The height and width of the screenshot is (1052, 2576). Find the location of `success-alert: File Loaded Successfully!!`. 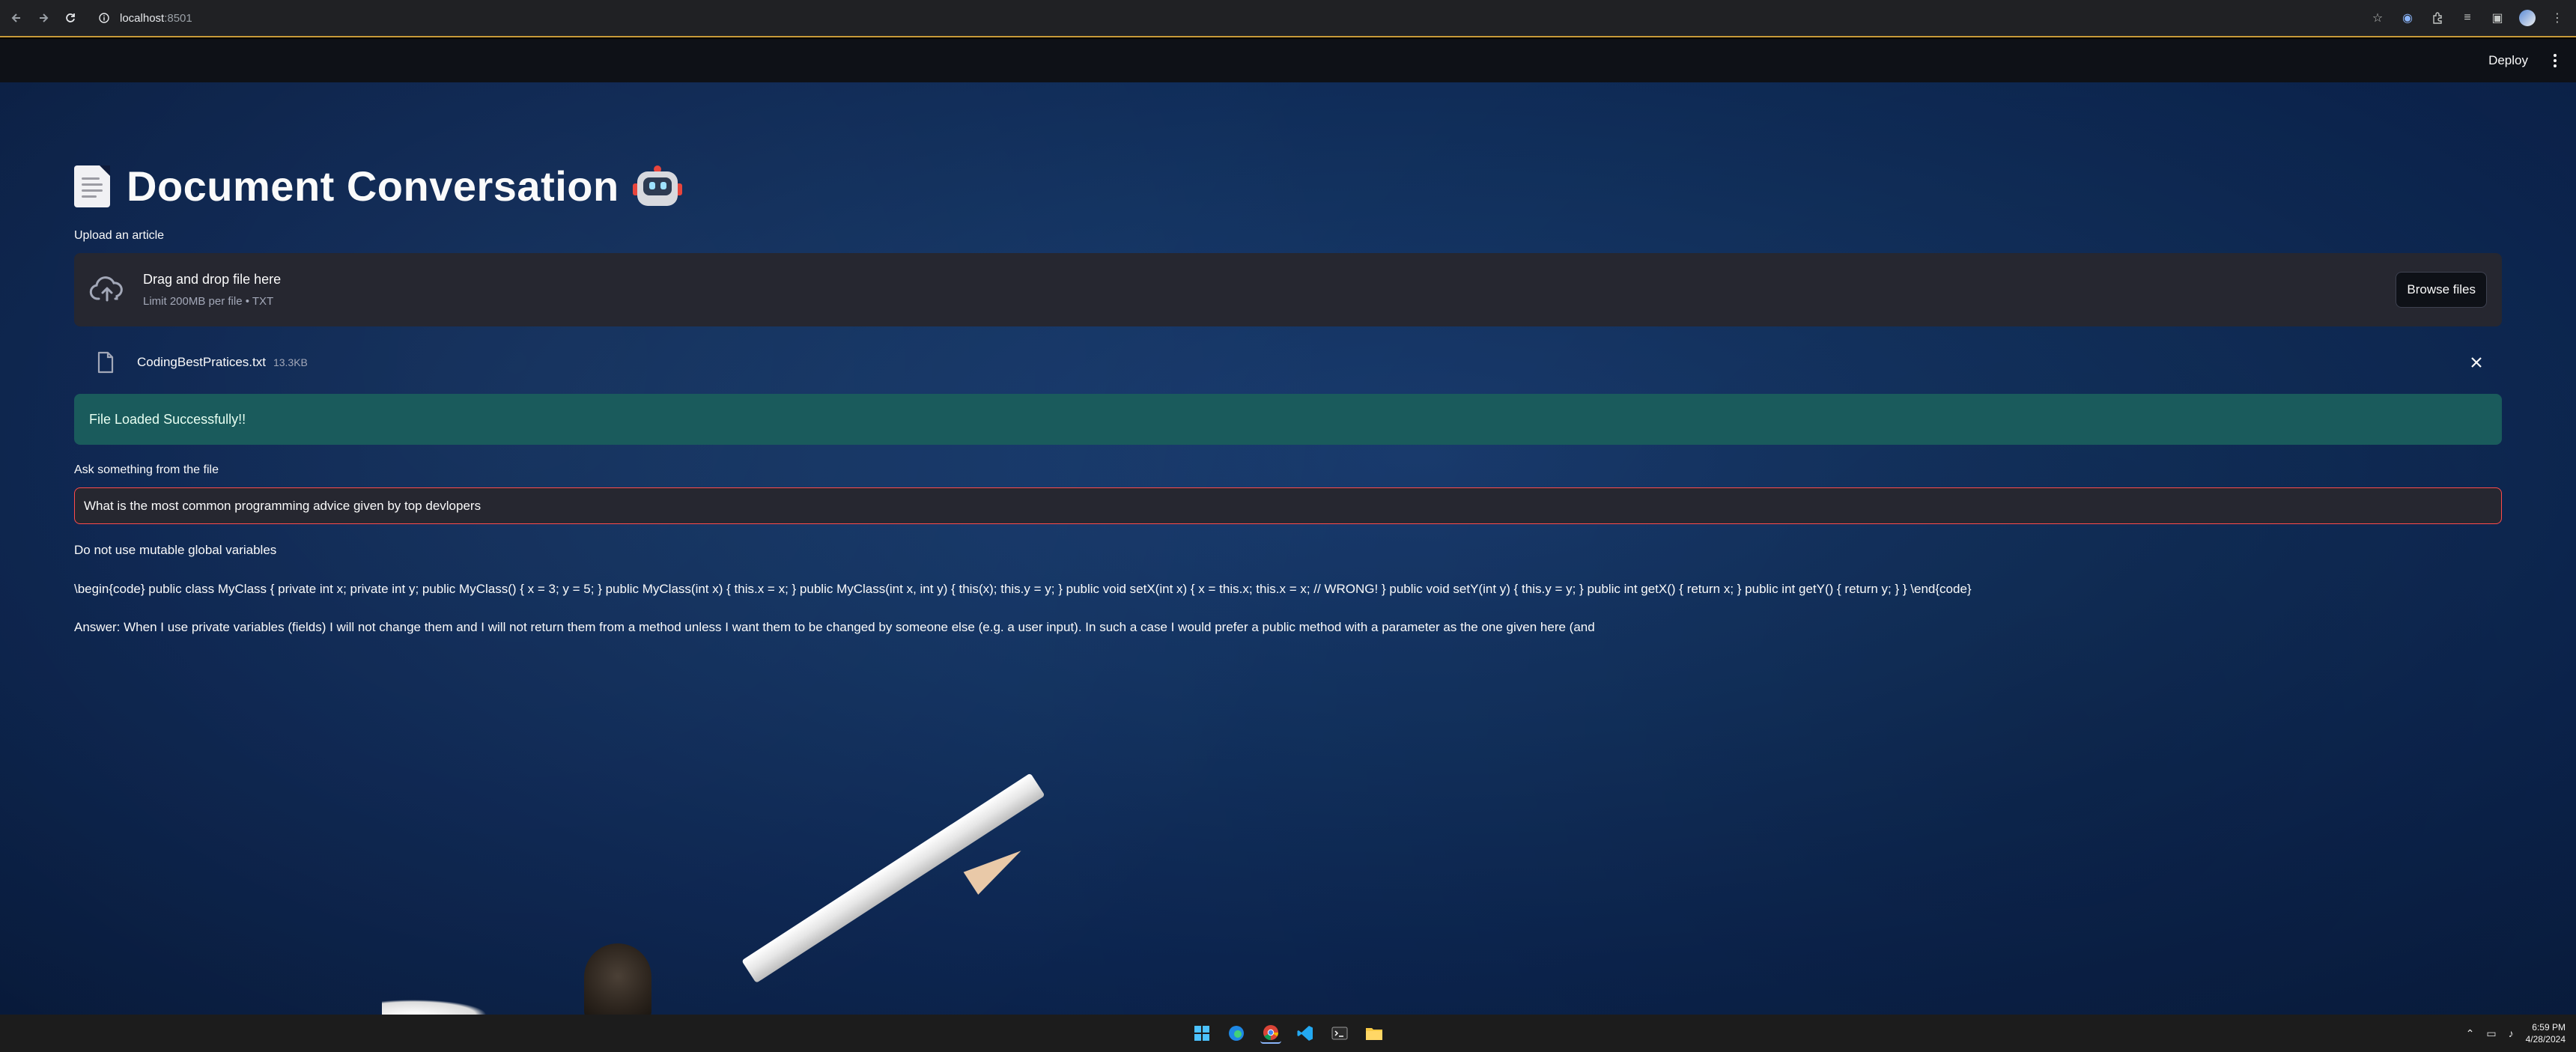

success-alert: File Loaded Successfully!! is located at coordinates (1288, 419).